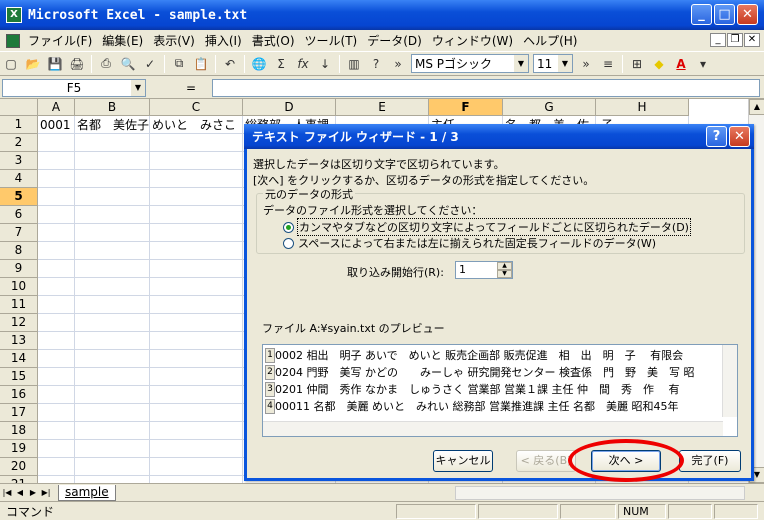 This screenshot has height=520, width=764. Describe the element at coordinates (288, 243) in the screenshot. I see `radio-unselected-icon` at that location.